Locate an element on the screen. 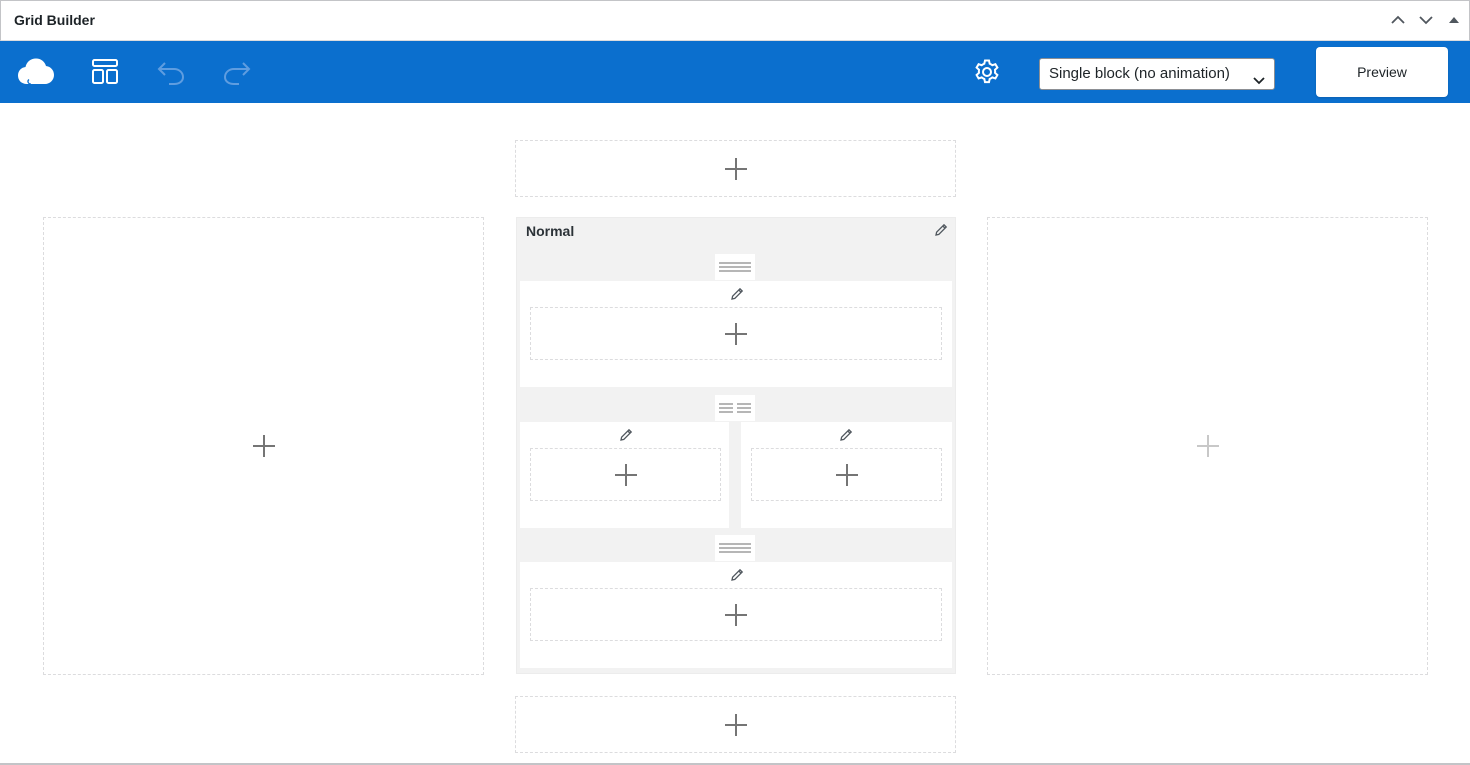  animation-select: Single block (no animation) is located at coordinates (1157, 74).